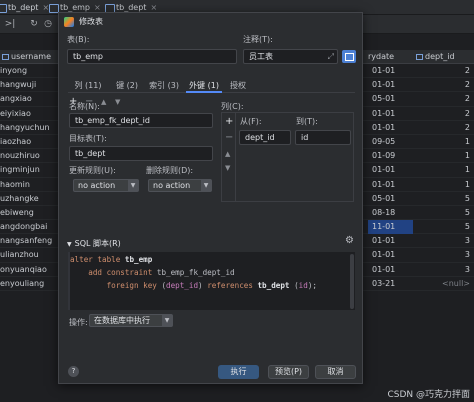 The height and width of the screenshot is (402, 474). Describe the element at coordinates (238, 86) in the screenshot. I see `tab-grants: 授权` at that location.